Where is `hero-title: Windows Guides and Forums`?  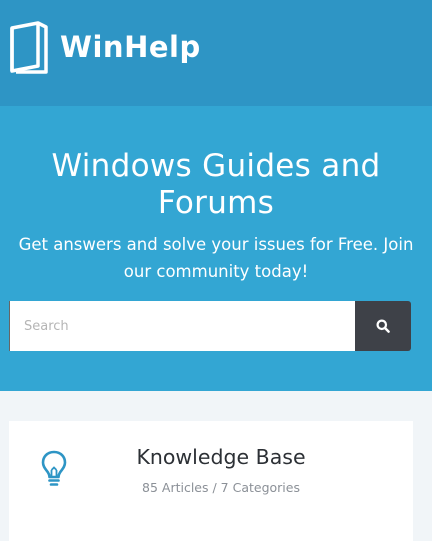 hero-title: Windows Guides and Forums is located at coordinates (216, 185).